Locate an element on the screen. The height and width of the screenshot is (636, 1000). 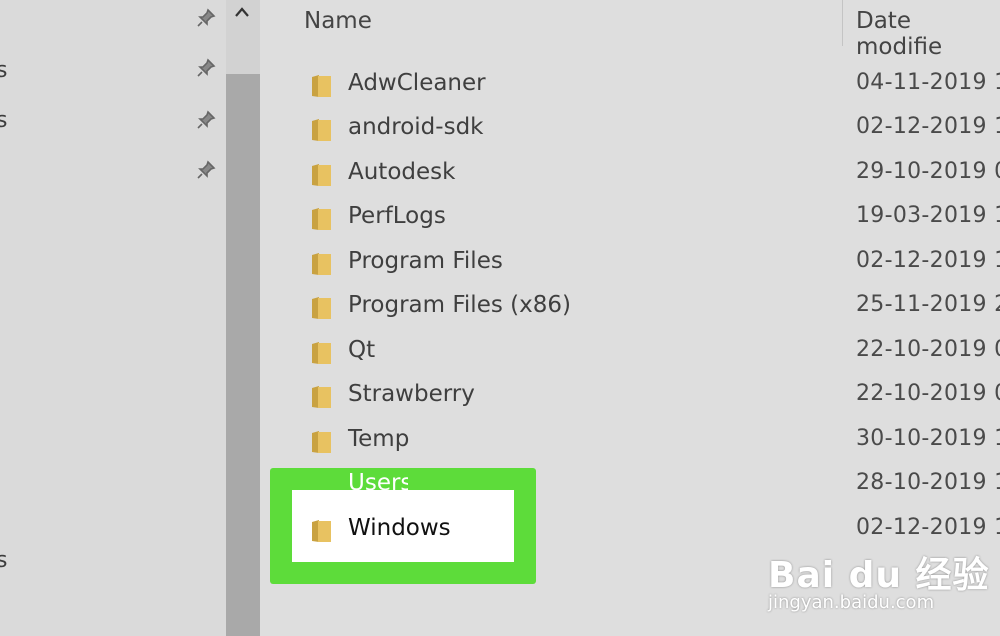
file-date: 04-11-2019 1 is located at coordinates (928, 82).